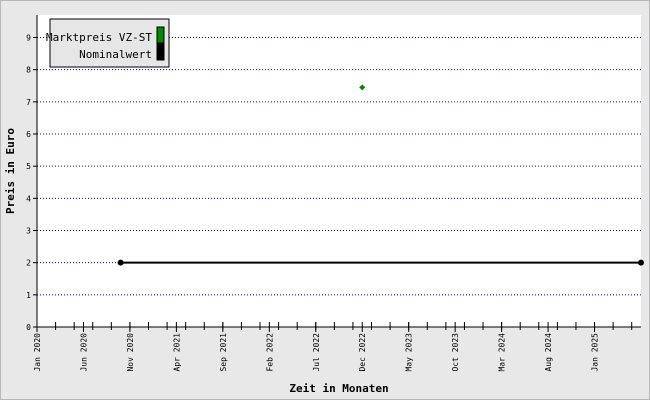 The image size is (650, 400). Describe the element at coordinates (502, 352) in the screenshot. I see `x-tick-label: Mar 2024` at that location.